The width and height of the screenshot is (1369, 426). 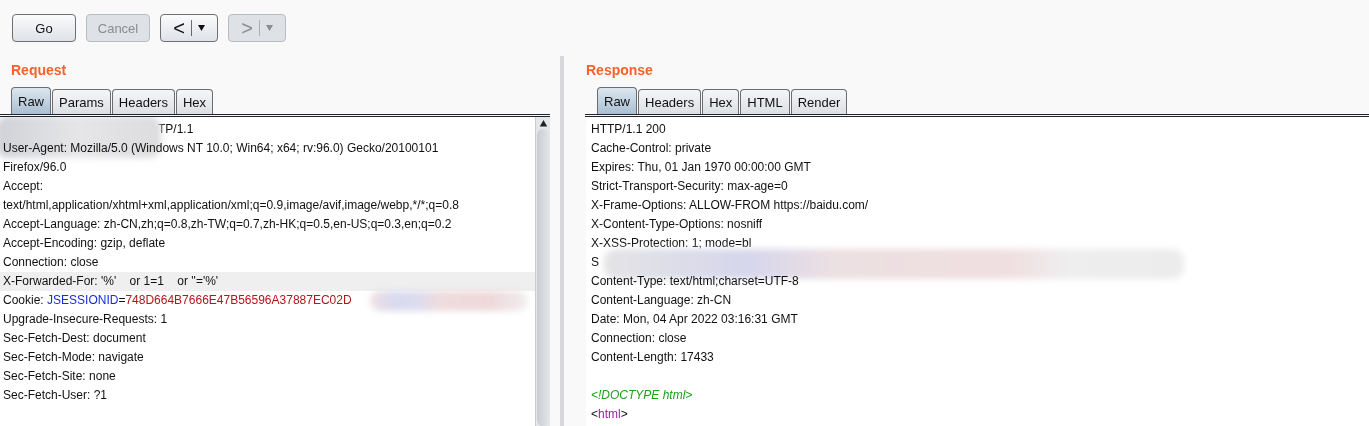 What do you see at coordinates (221, 148) in the screenshot?
I see `code-line: User-Agent: Mozilla/5.0 (Windows NT 10.0; Win64; x64; rv:96.0) Gecko/20100101` at bounding box center [221, 148].